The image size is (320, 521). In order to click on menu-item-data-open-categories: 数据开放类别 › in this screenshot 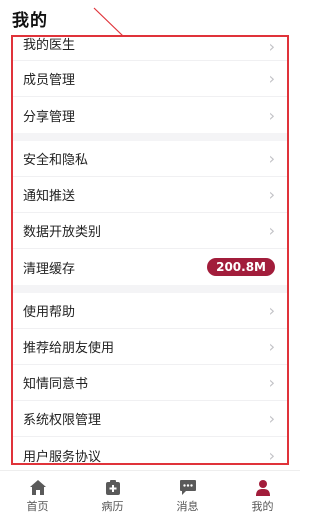, I will do `click(150, 231)`.